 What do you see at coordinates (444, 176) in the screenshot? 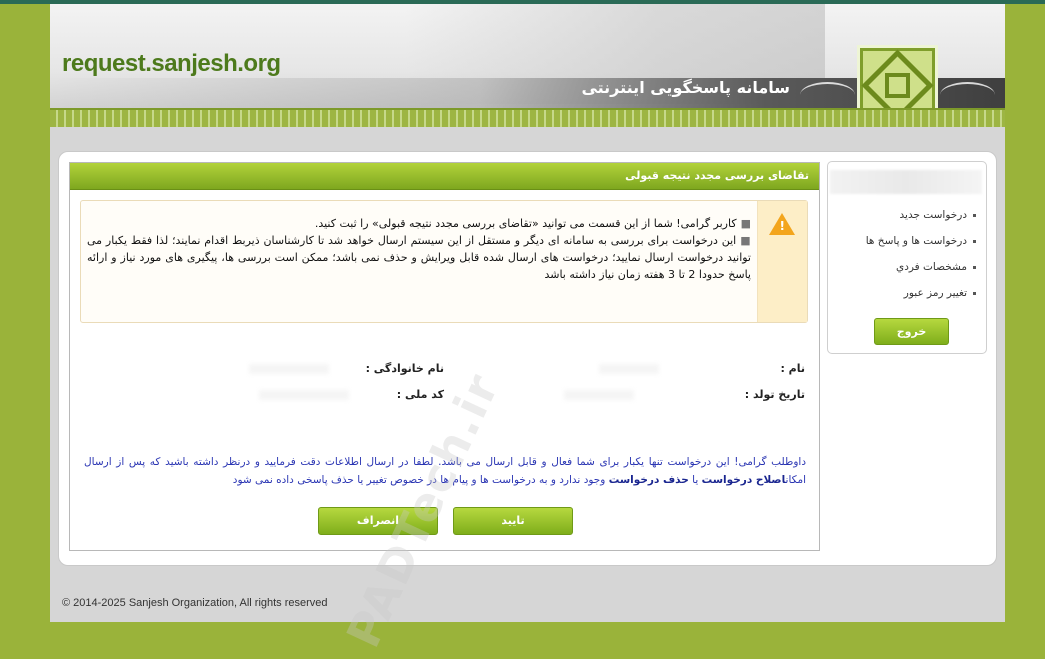
I see `panel-title-bar: تقاضای بررسی مجدد نتیجه قبولی` at bounding box center [444, 176].